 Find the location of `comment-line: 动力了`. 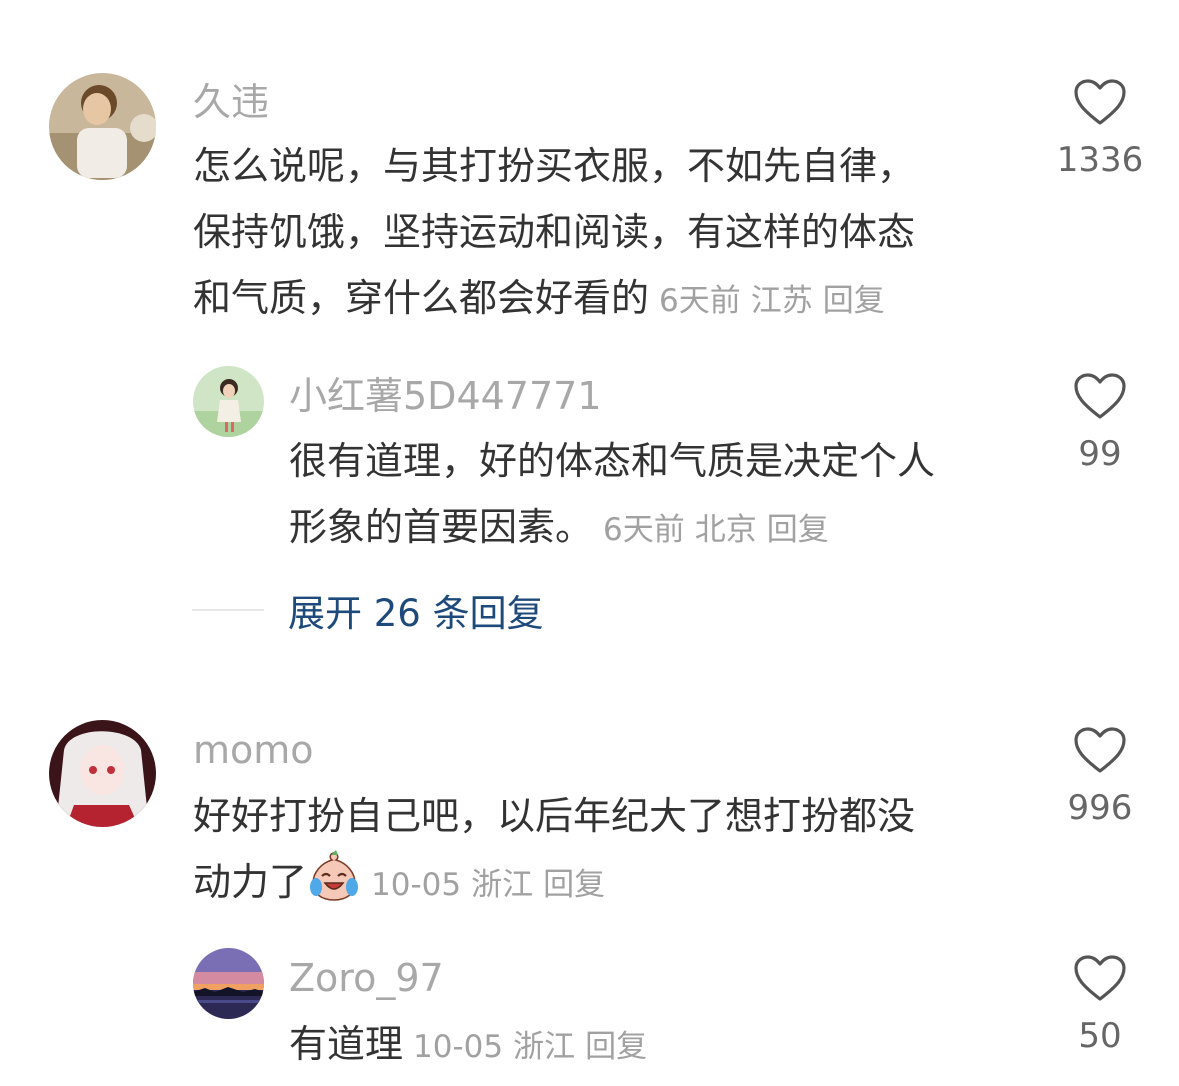

comment-line: 动力了 is located at coordinates (250, 882).